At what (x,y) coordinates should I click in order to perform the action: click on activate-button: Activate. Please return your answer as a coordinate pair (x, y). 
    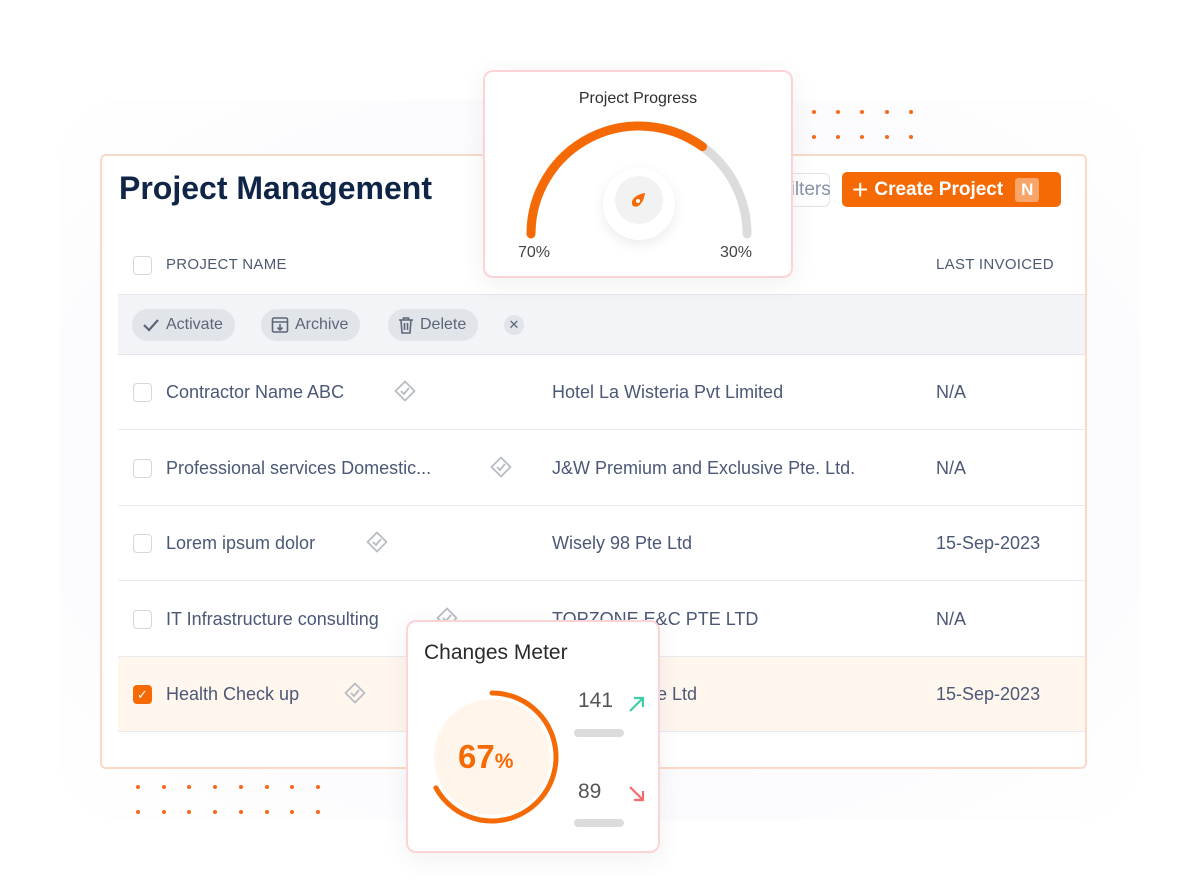
    Looking at the image, I should click on (183, 325).